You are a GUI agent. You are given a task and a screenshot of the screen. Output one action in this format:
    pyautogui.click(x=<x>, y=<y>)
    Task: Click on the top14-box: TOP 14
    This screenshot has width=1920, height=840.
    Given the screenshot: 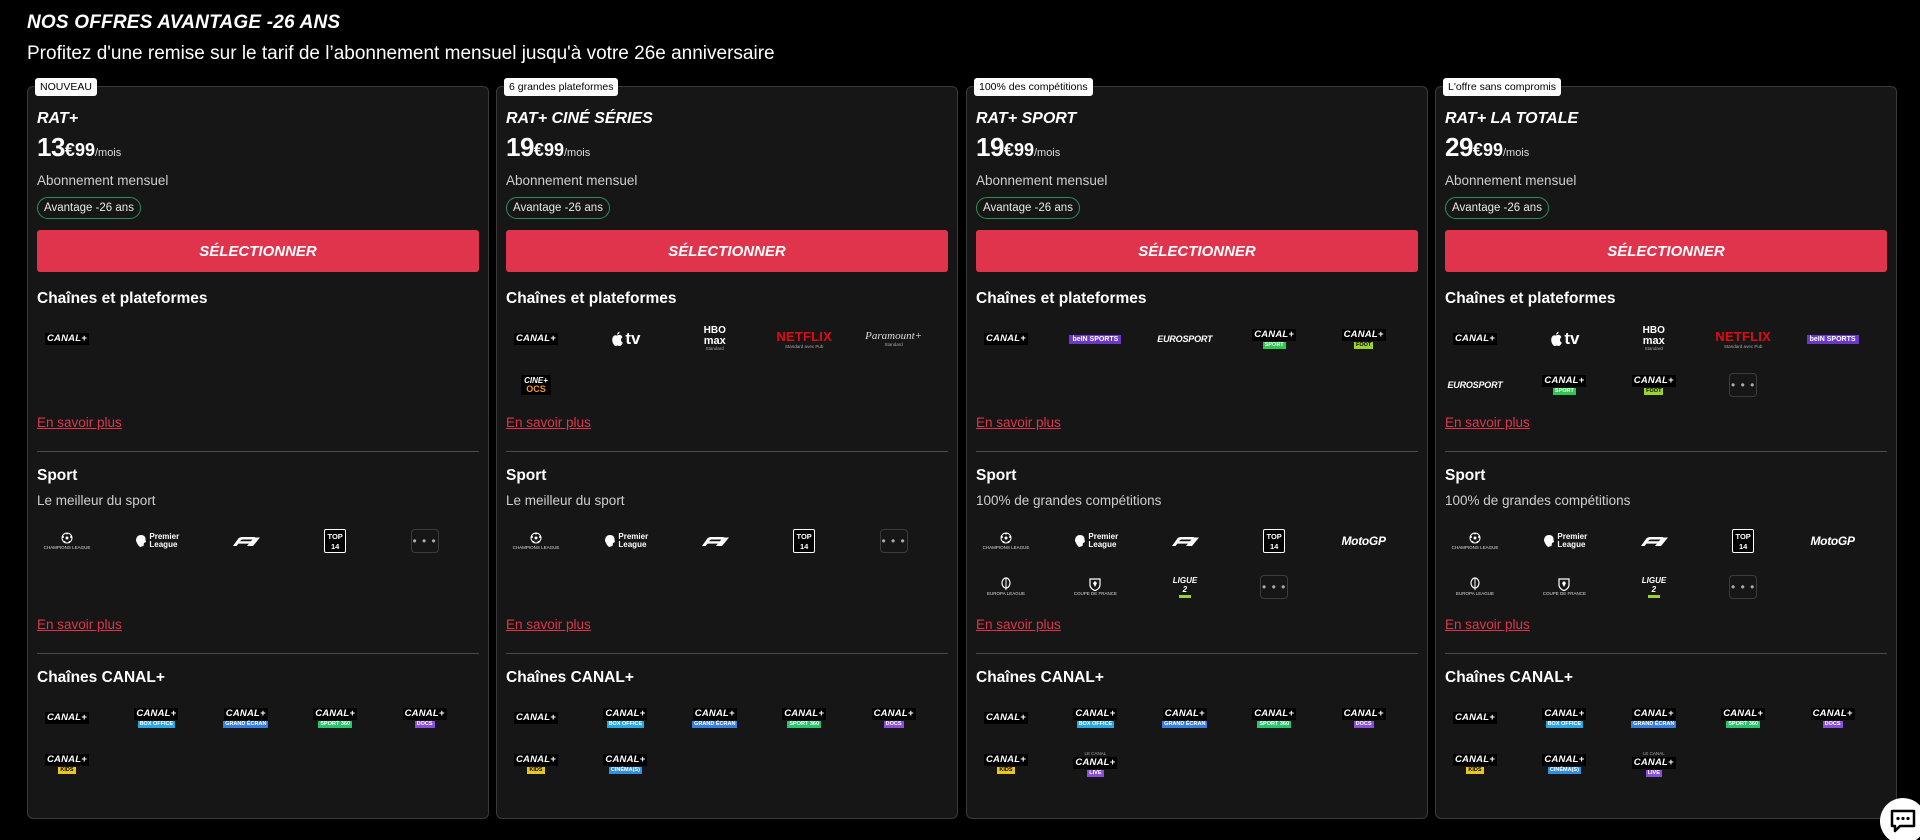 What is the action you would take?
    pyautogui.click(x=1274, y=541)
    